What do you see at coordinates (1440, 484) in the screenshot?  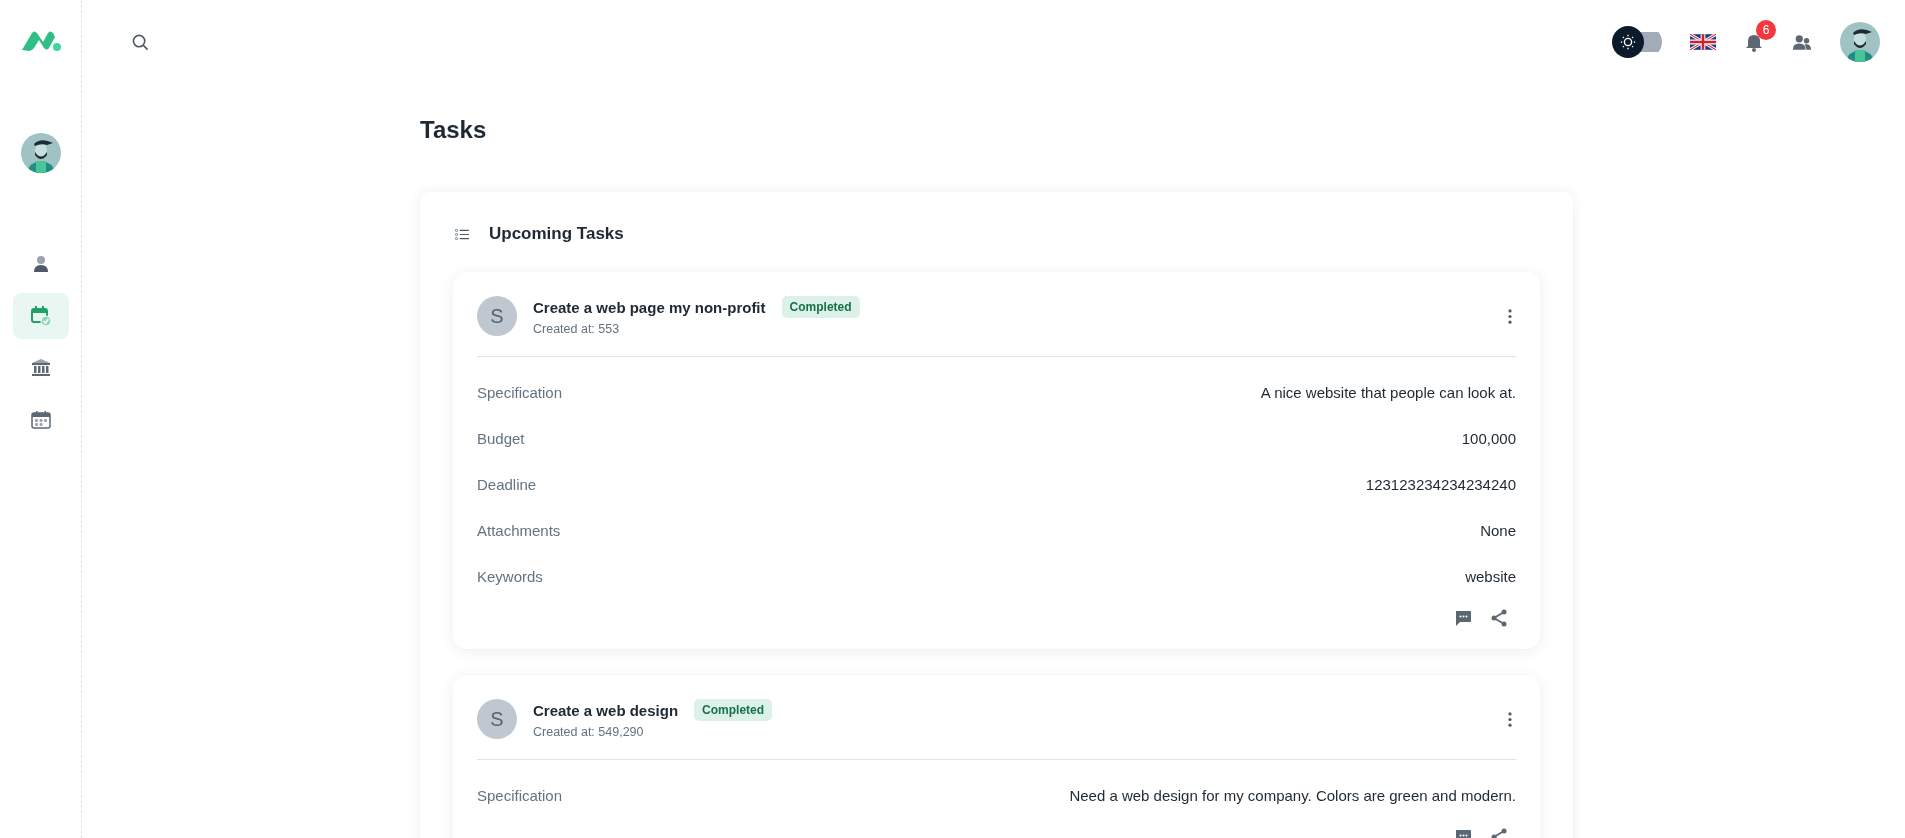 I see `field-value: 123123234234234240` at bounding box center [1440, 484].